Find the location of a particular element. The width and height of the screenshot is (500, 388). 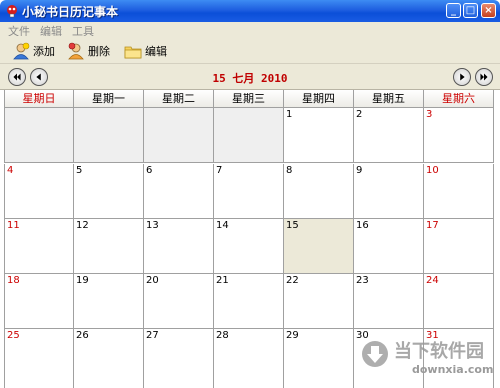

day-cell: 4 is located at coordinates (39, 191).